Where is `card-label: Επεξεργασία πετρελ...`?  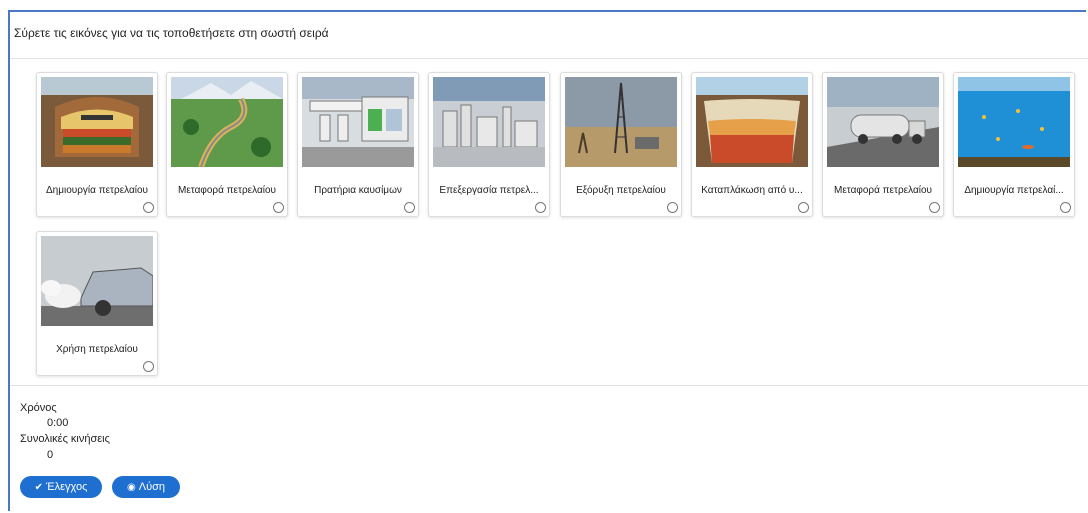
card-label: Επεξεργασία πετρελ... is located at coordinates (489, 190).